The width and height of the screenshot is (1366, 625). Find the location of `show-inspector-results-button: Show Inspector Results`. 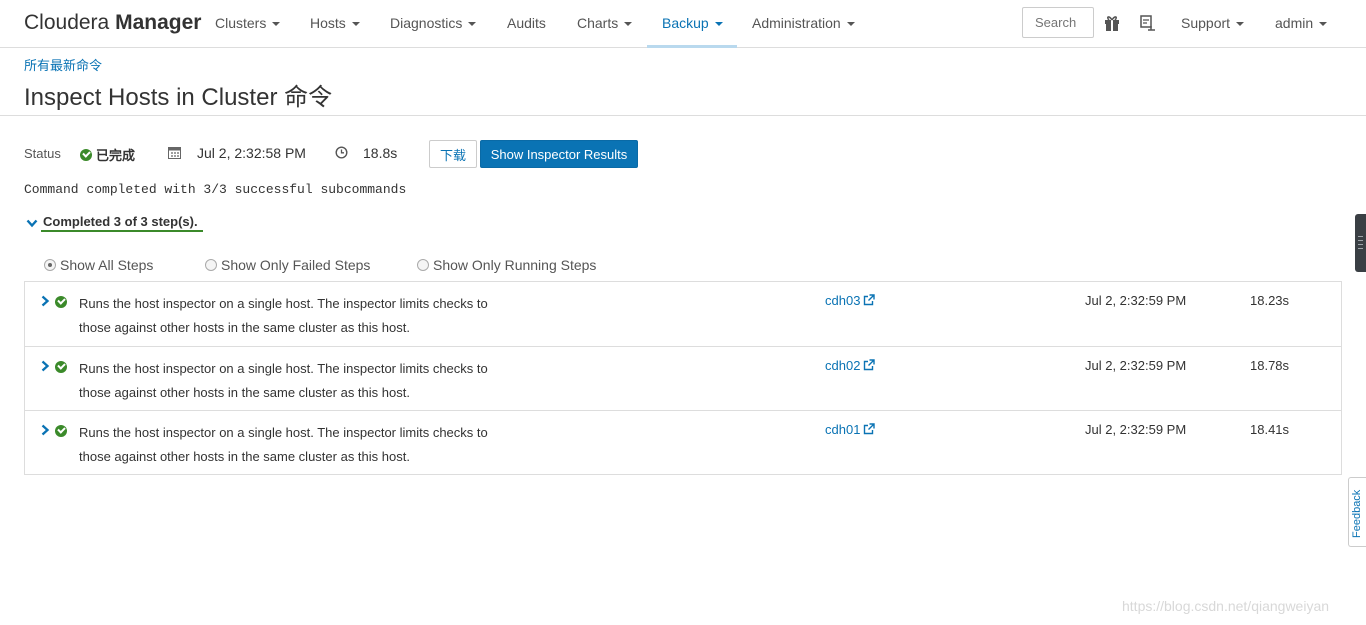

show-inspector-results-button: Show Inspector Results is located at coordinates (559, 154).